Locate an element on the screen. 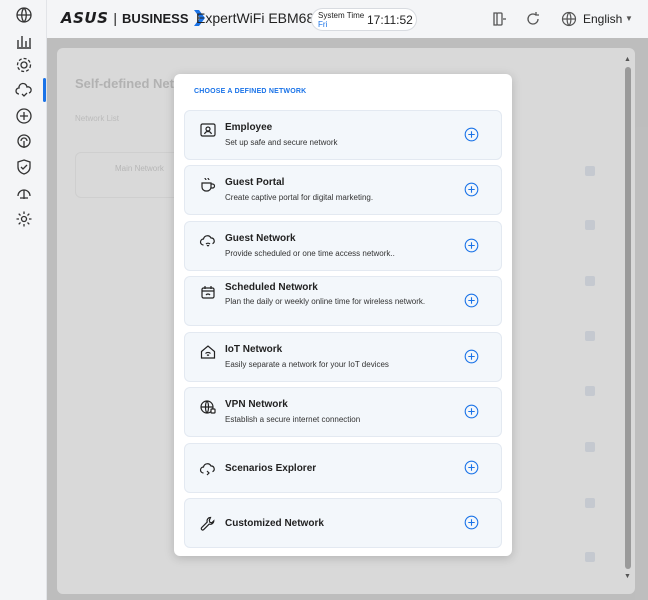  home-wifi-icon is located at coordinates (208, 352).